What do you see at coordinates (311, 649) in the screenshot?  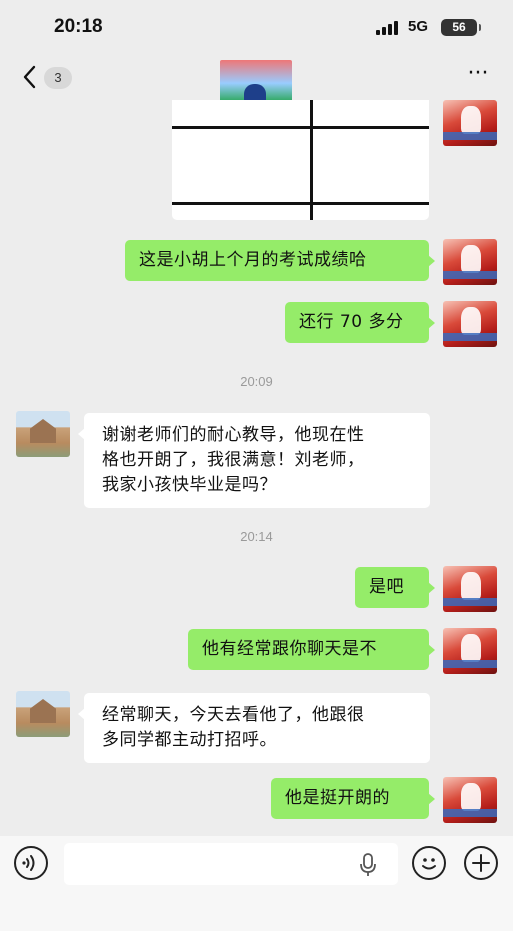 I see `message-bubble: 他有经常跟你聊天是不` at bounding box center [311, 649].